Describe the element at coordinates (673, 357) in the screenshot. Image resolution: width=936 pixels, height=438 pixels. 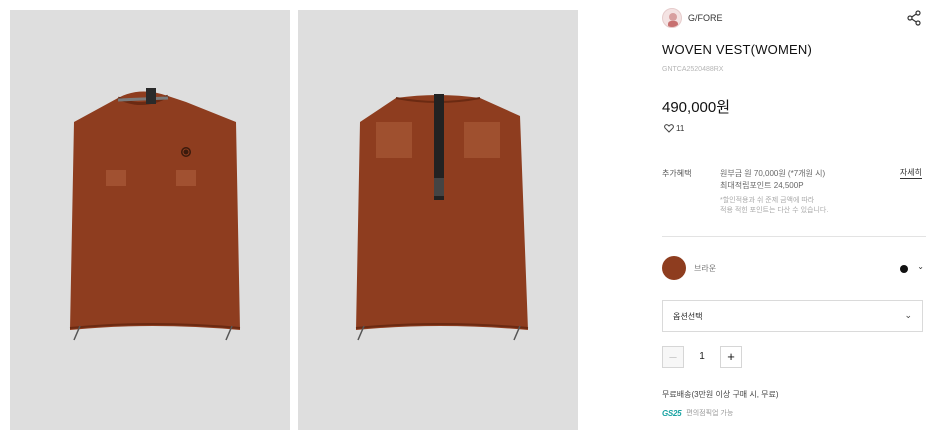
I see `quantity-decrease-button: –` at that location.